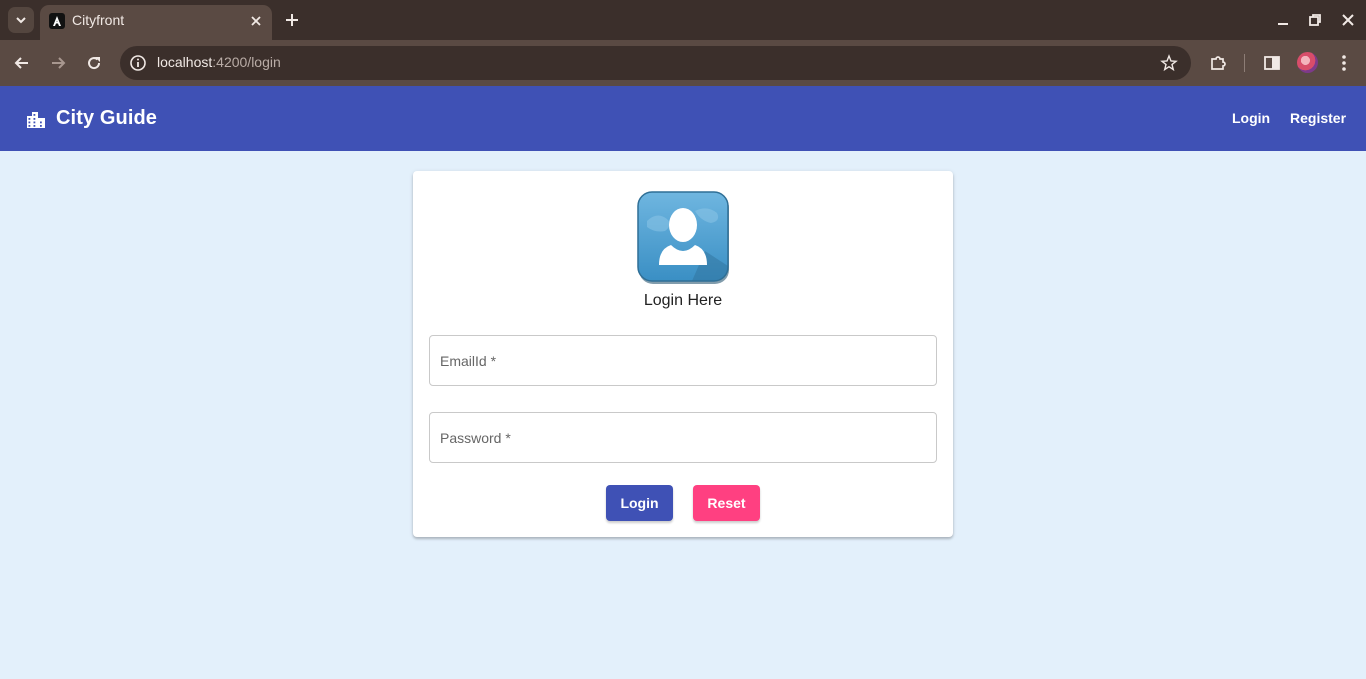 The height and width of the screenshot is (679, 1366). I want to click on tab-search-button, so click(21, 20).